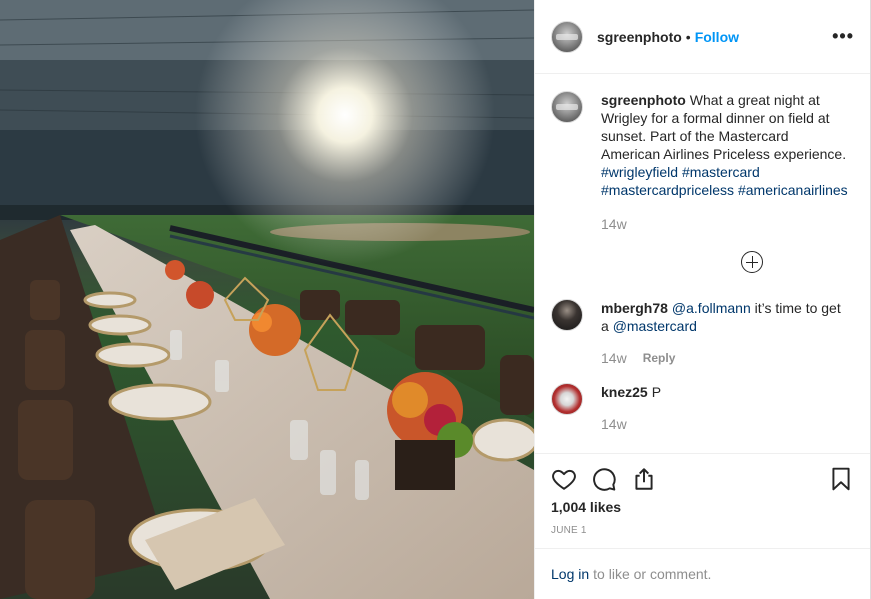 This screenshot has width=871, height=599. What do you see at coordinates (725, 424) in the screenshot?
I see `comment-meta: 14w` at bounding box center [725, 424].